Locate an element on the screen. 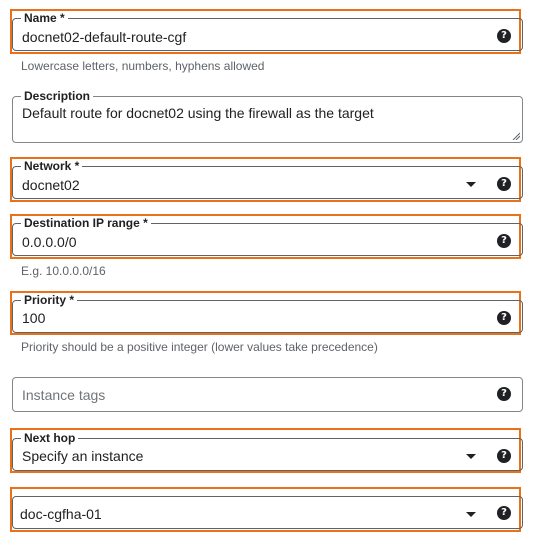 Image resolution: width=534 pixels, height=542 pixels. network-value: docnet02 is located at coordinates (51, 185).